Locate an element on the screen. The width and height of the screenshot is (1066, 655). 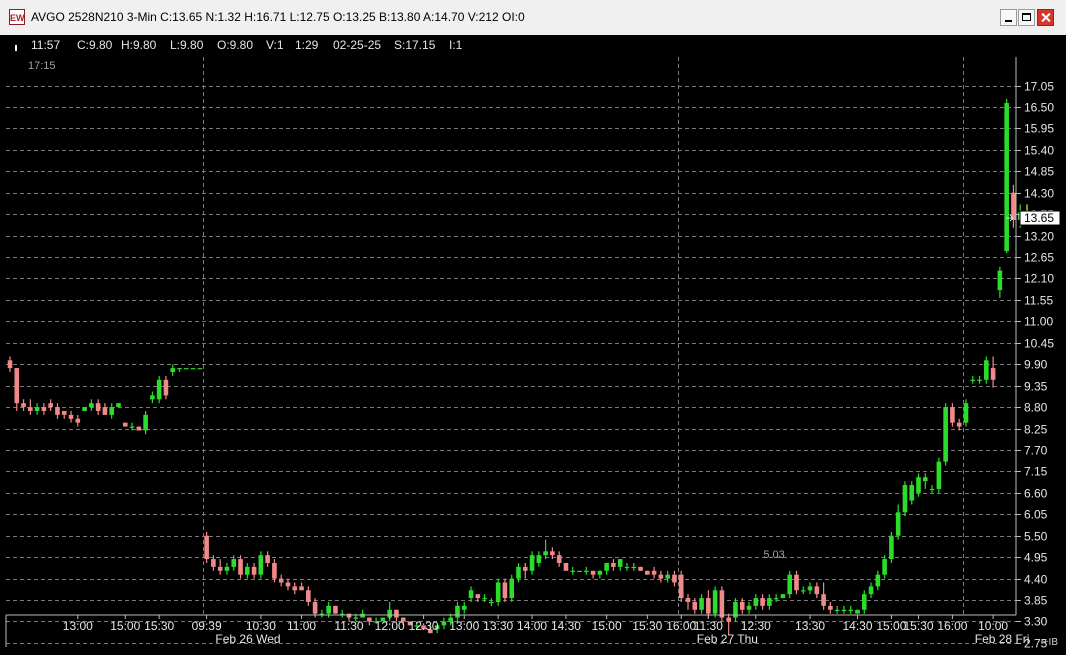
x-tick-label: 13:30 is located at coordinates (498, 626).